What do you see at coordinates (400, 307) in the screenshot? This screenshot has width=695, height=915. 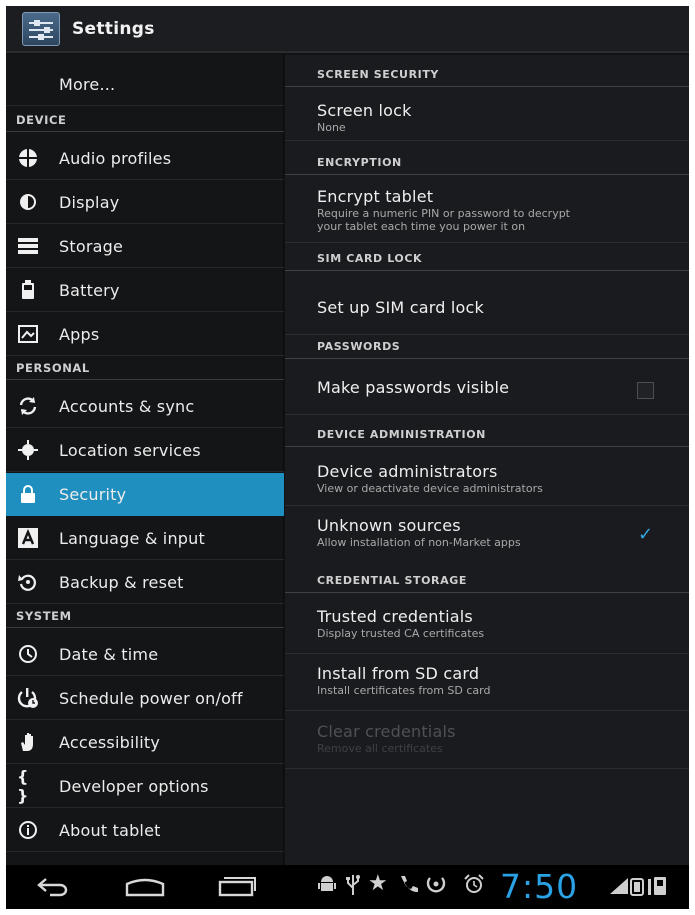 I see `pref-title: Set up SIM card lock` at bounding box center [400, 307].